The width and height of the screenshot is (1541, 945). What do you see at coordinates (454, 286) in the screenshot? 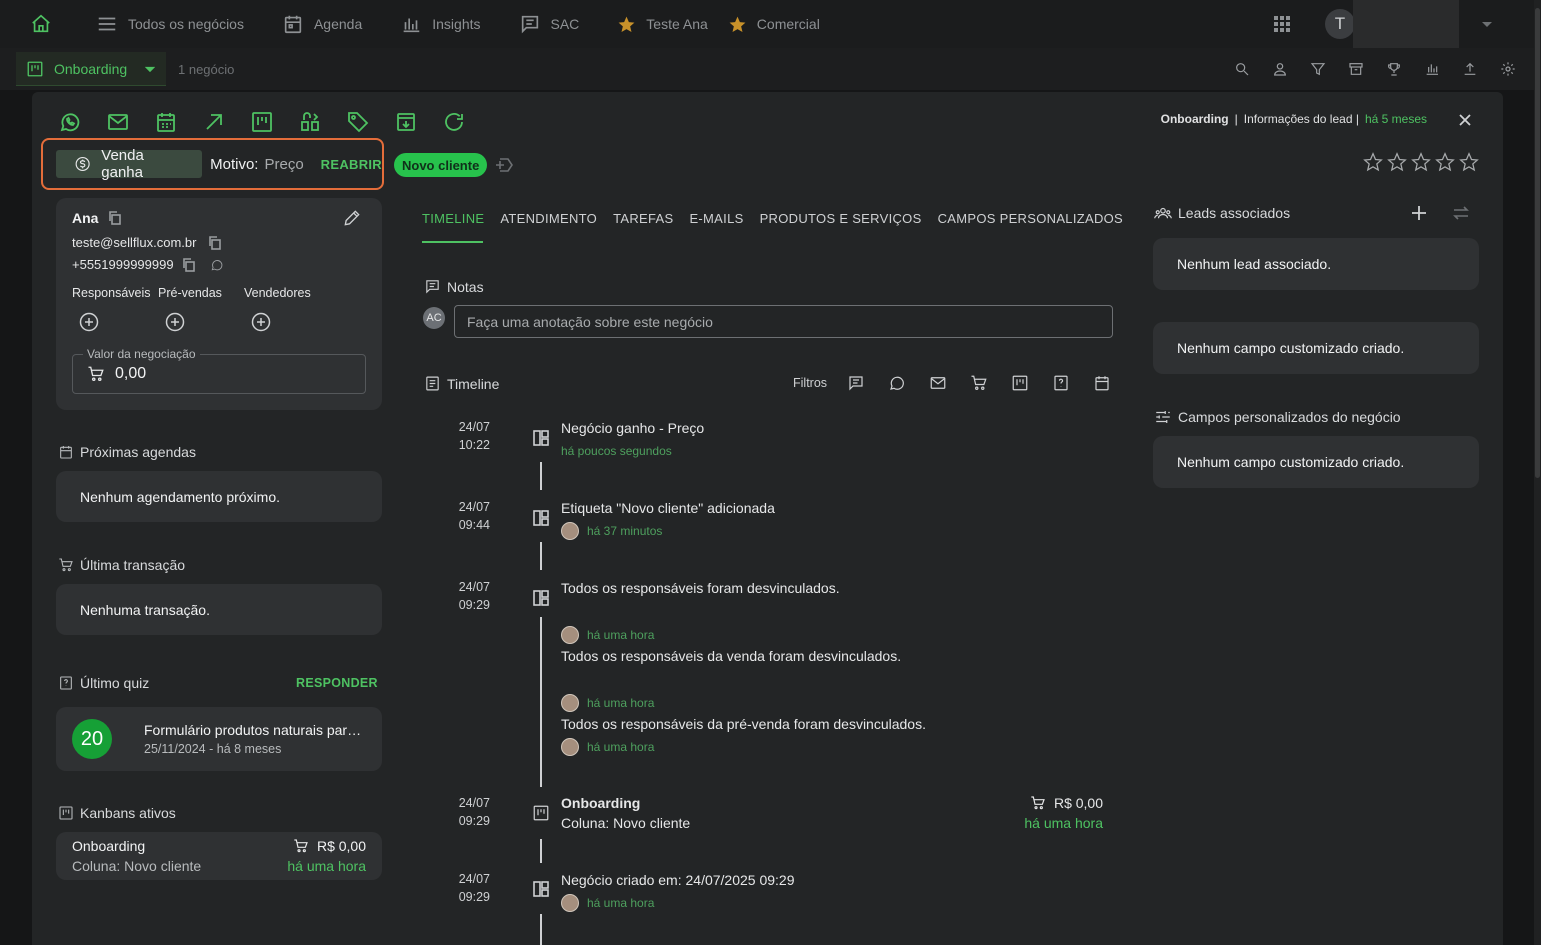
I see `notas-header: Notas` at bounding box center [454, 286].